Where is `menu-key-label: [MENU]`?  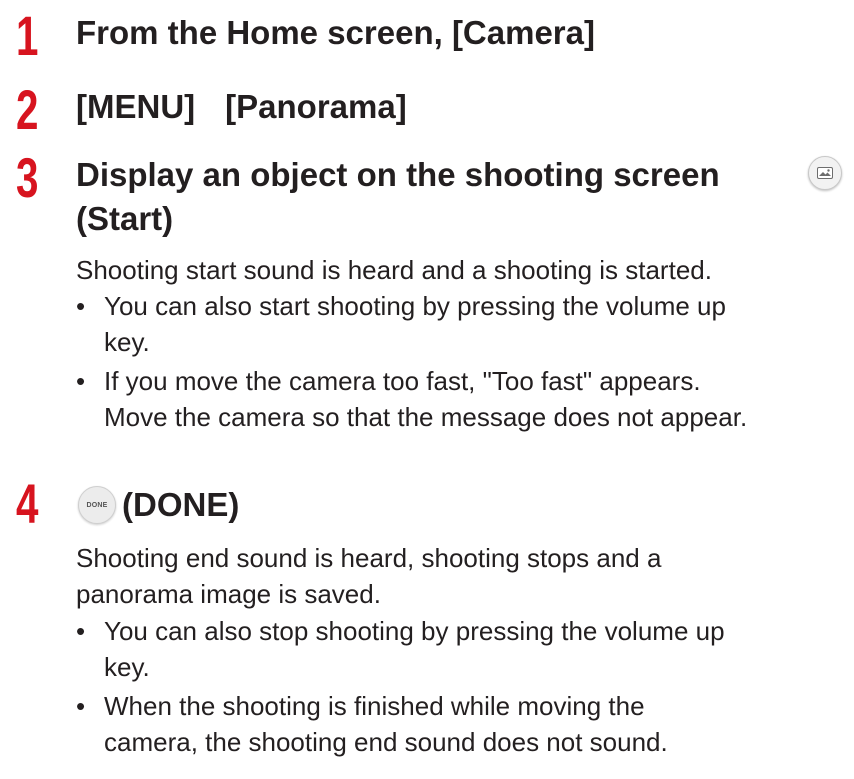 menu-key-label: [MENU] is located at coordinates (136, 106).